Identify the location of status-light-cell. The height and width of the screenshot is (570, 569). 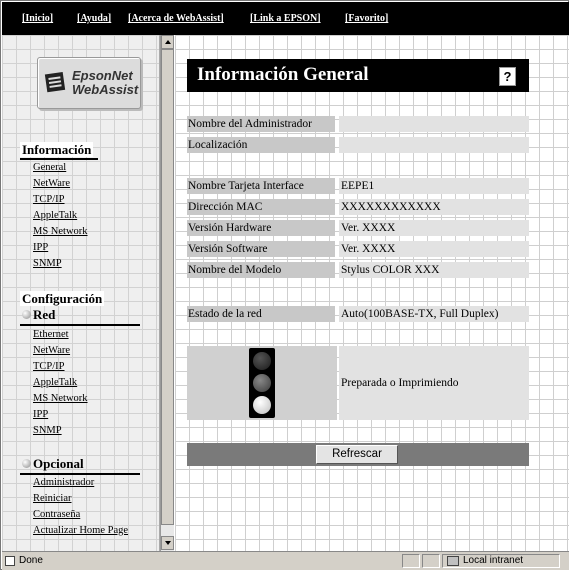
(262, 383).